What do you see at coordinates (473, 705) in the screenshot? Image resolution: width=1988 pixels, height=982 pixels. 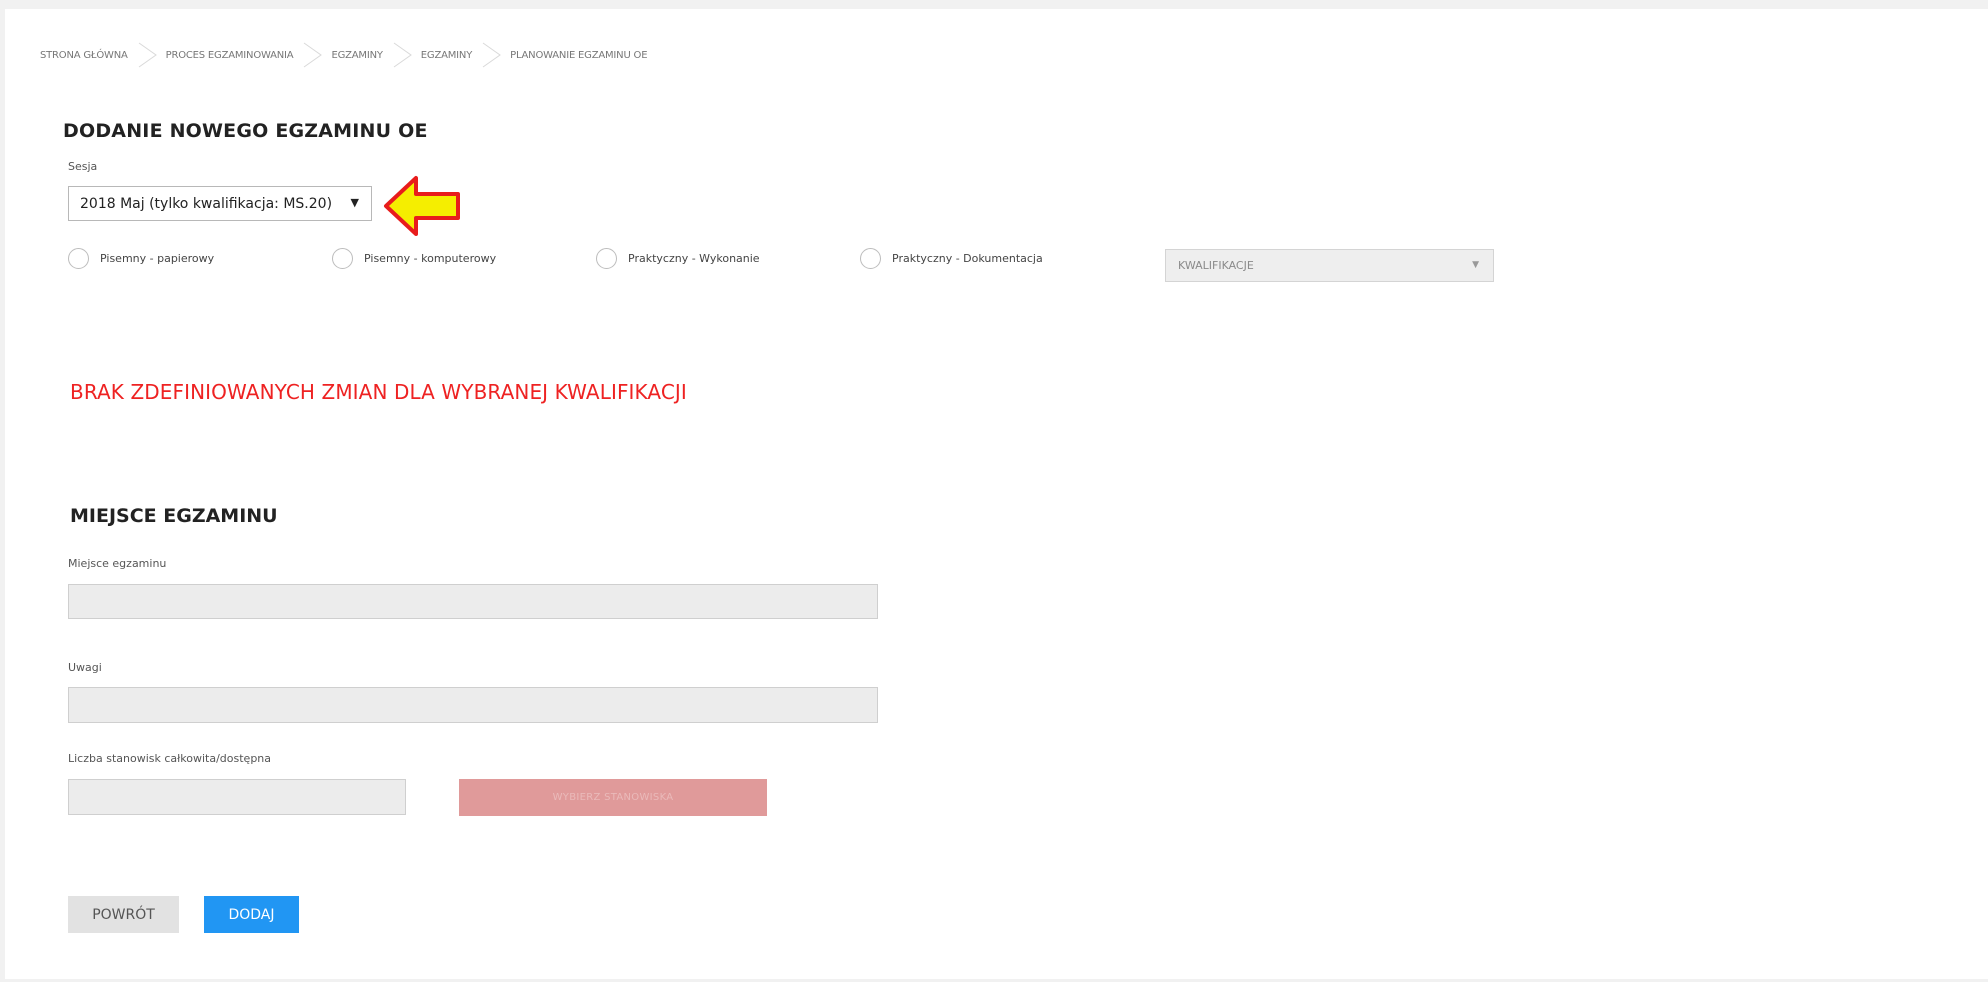 I see `notes-input` at bounding box center [473, 705].